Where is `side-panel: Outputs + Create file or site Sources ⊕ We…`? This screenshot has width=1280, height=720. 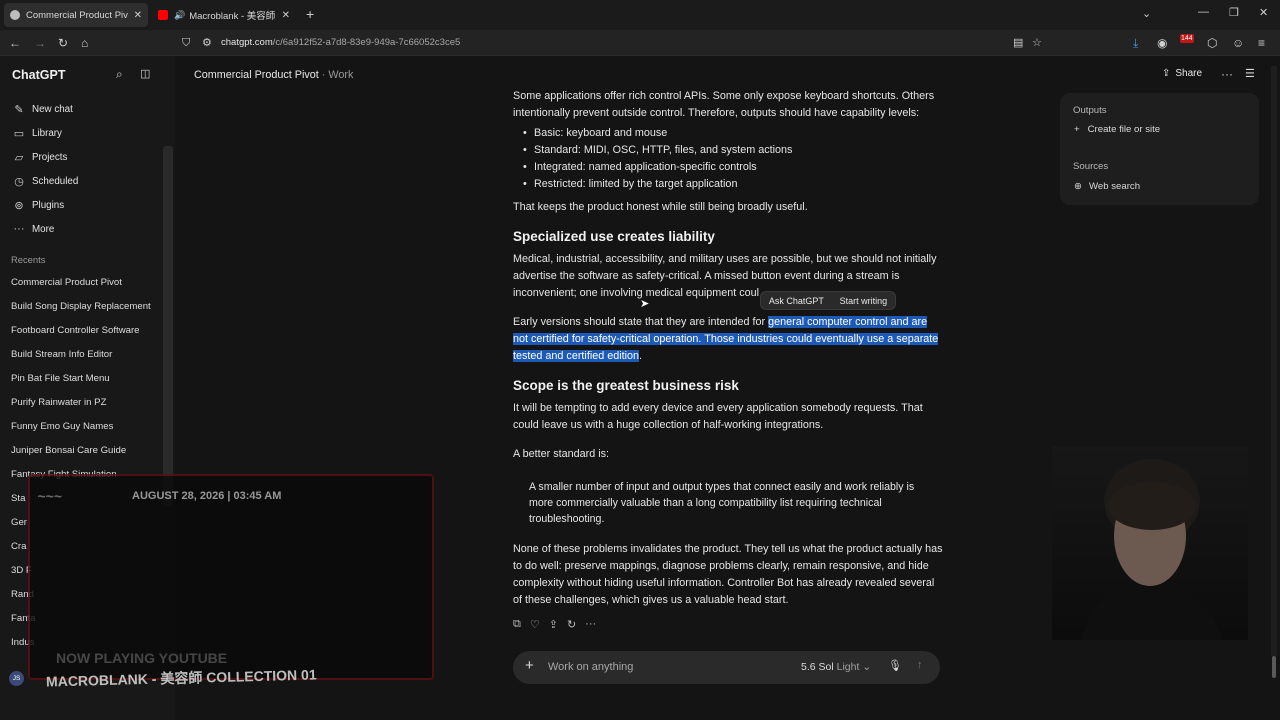
side-panel: Outputs + Create file or site Sources ⊕ We… is located at coordinates (1159, 149).